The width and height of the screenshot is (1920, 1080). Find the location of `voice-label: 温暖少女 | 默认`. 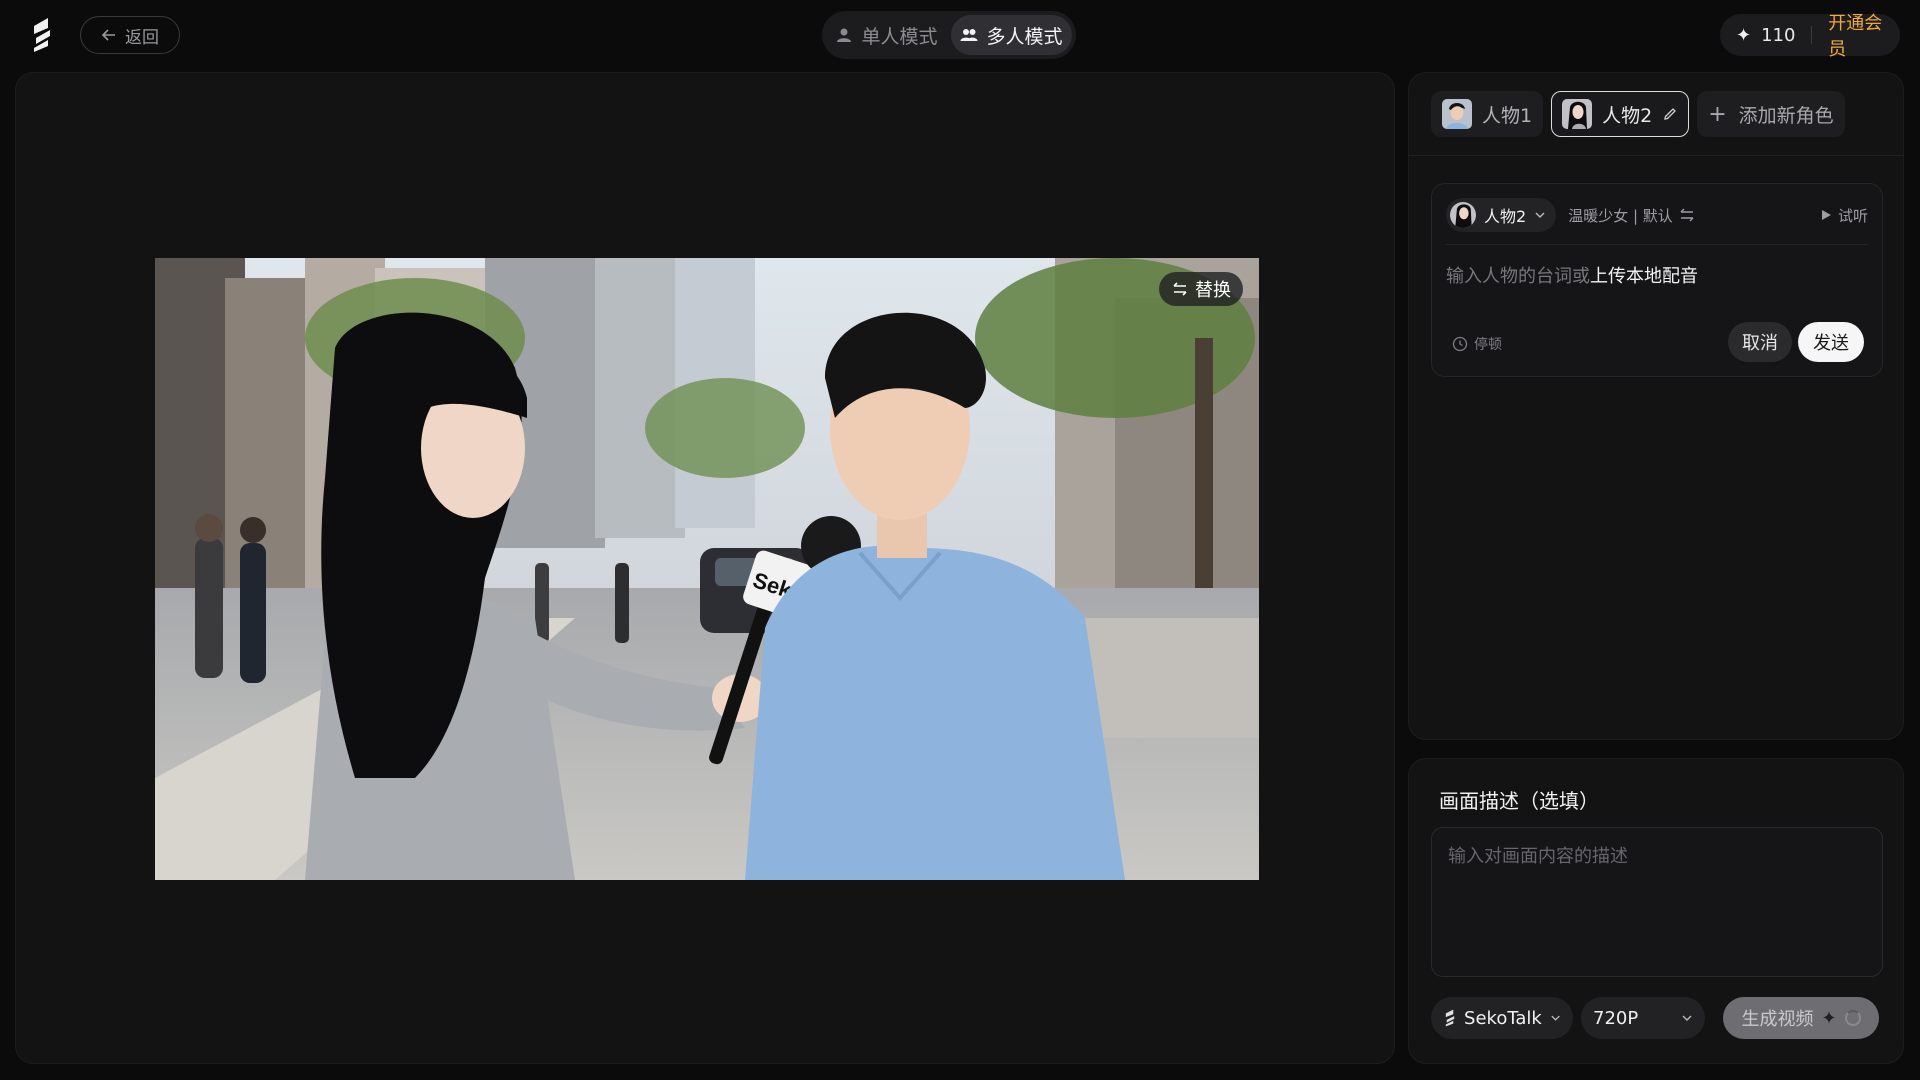

voice-label: 温暖少女 | 默认 is located at coordinates (1620, 215).